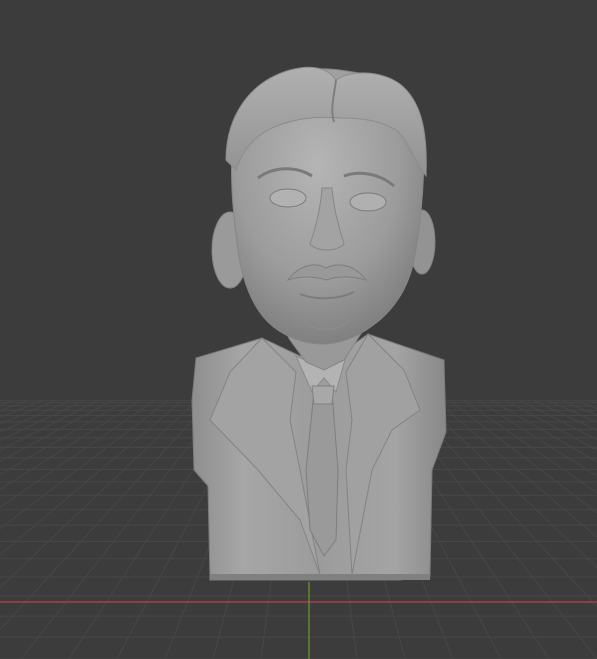  Describe the element at coordinates (368, 202) in the screenshot. I see `right-eye` at that location.